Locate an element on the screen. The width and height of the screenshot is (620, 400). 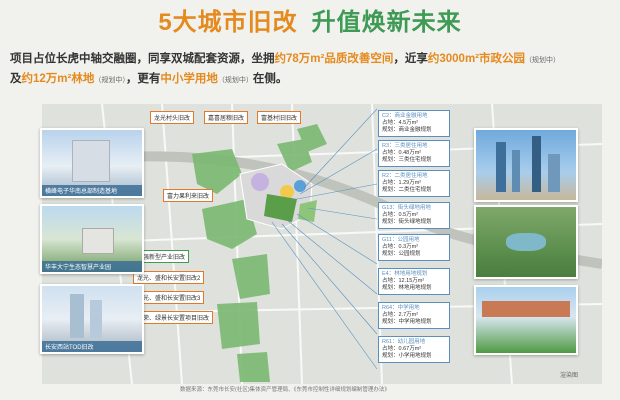
infobox-r64-line: 规划：中学用地规划 is located at coordinates (407, 322).